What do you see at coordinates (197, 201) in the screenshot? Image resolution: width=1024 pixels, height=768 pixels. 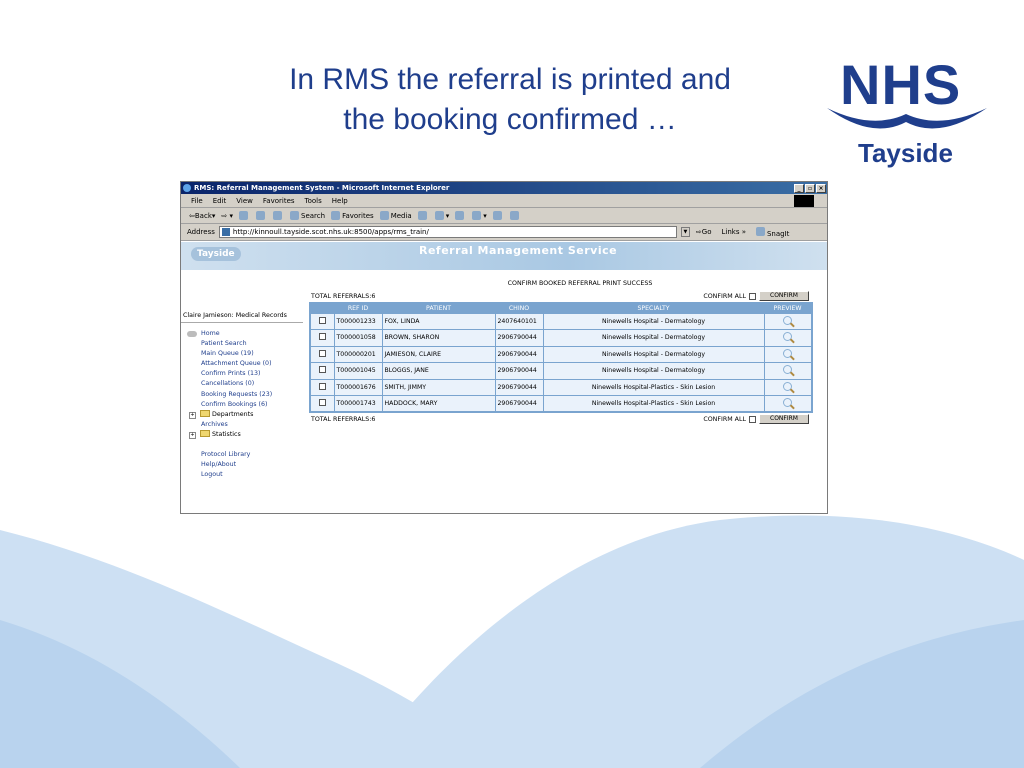 I see `menu-file: File` at bounding box center [197, 201].